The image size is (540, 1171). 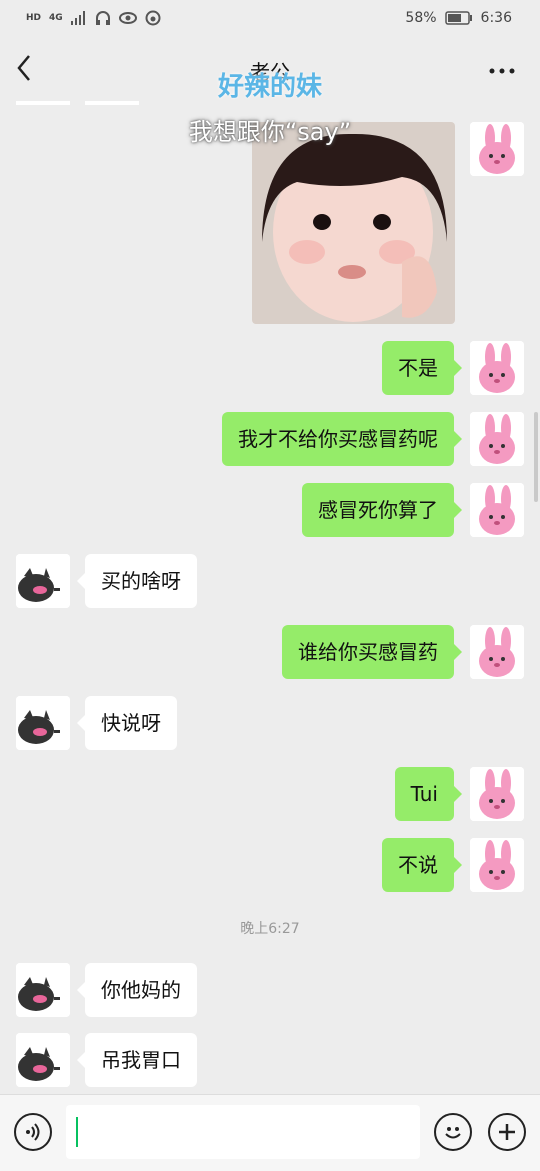 I want to click on scrollbar, so click(x=536, y=457).